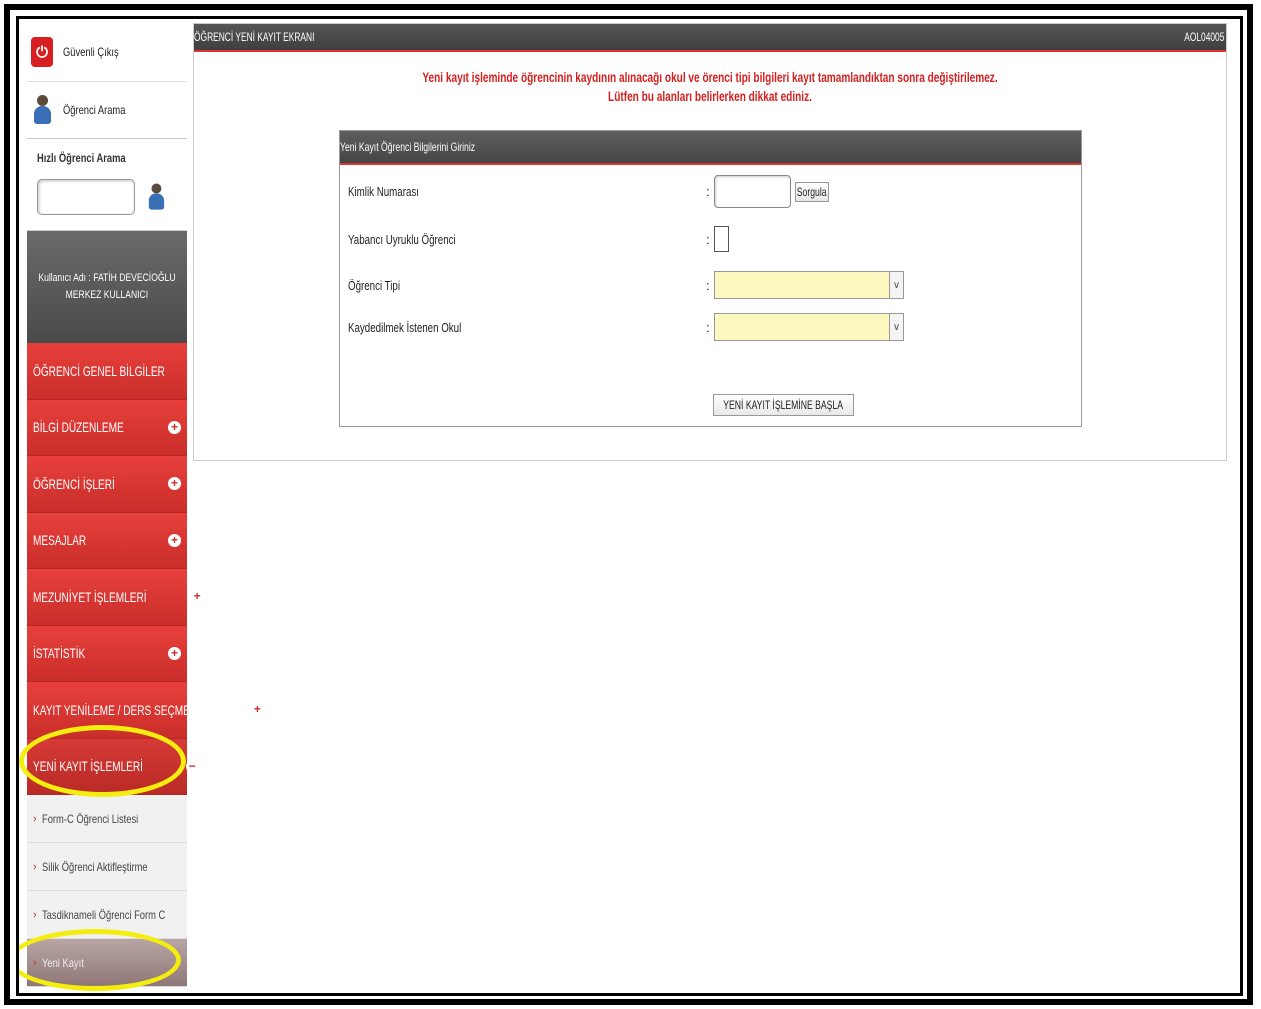 This screenshot has height=1009, width=1261. What do you see at coordinates (107, 963) in the screenshot?
I see `submenu-item-yeni-kayit: › Yeni Kayıt` at bounding box center [107, 963].